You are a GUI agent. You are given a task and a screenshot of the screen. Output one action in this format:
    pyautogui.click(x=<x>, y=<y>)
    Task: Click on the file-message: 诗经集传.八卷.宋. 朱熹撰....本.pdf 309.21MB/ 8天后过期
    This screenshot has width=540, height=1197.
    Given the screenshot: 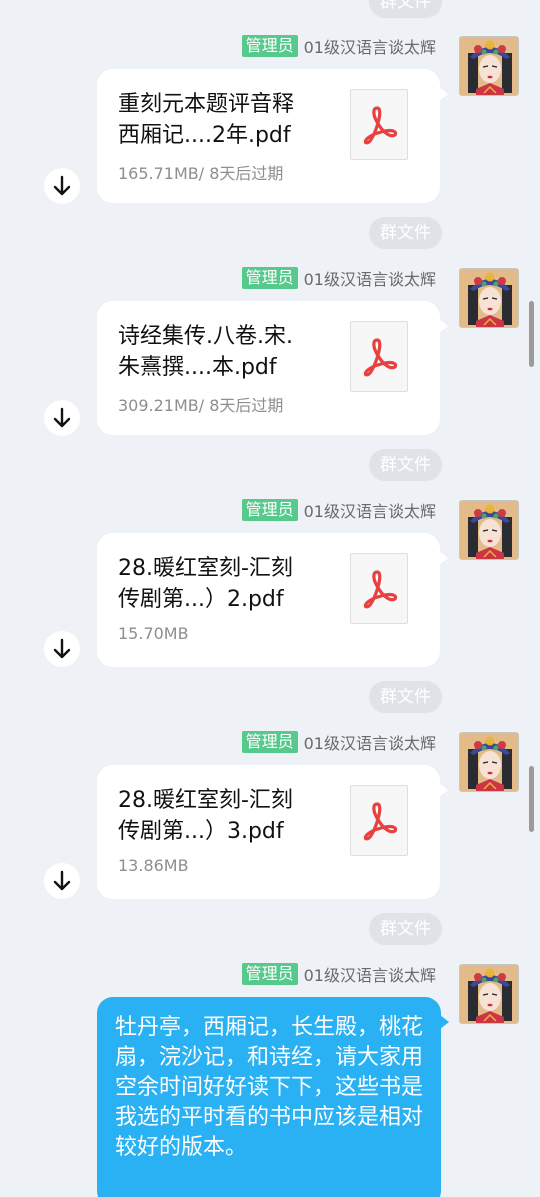 What is the action you would take?
    pyautogui.click(x=272, y=368)
    